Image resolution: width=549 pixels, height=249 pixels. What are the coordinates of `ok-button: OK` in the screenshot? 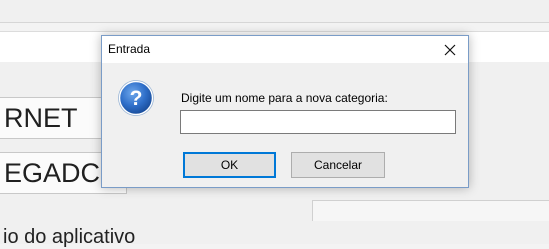 It's located at (229, 165).